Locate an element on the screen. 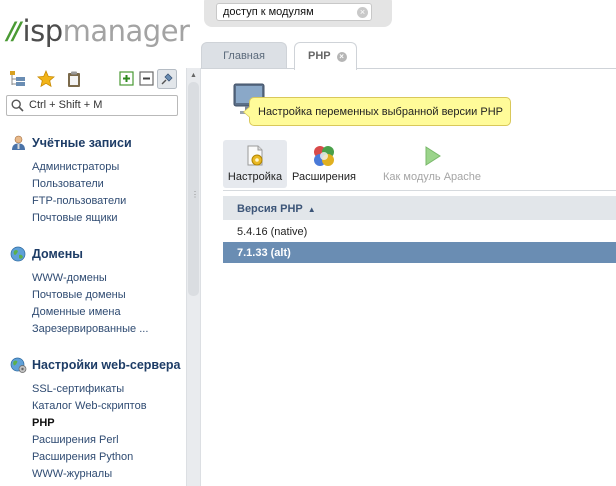 The width and height of the screenshot is (616, 486). tree-view-icon is located at coordinates (18, 79).